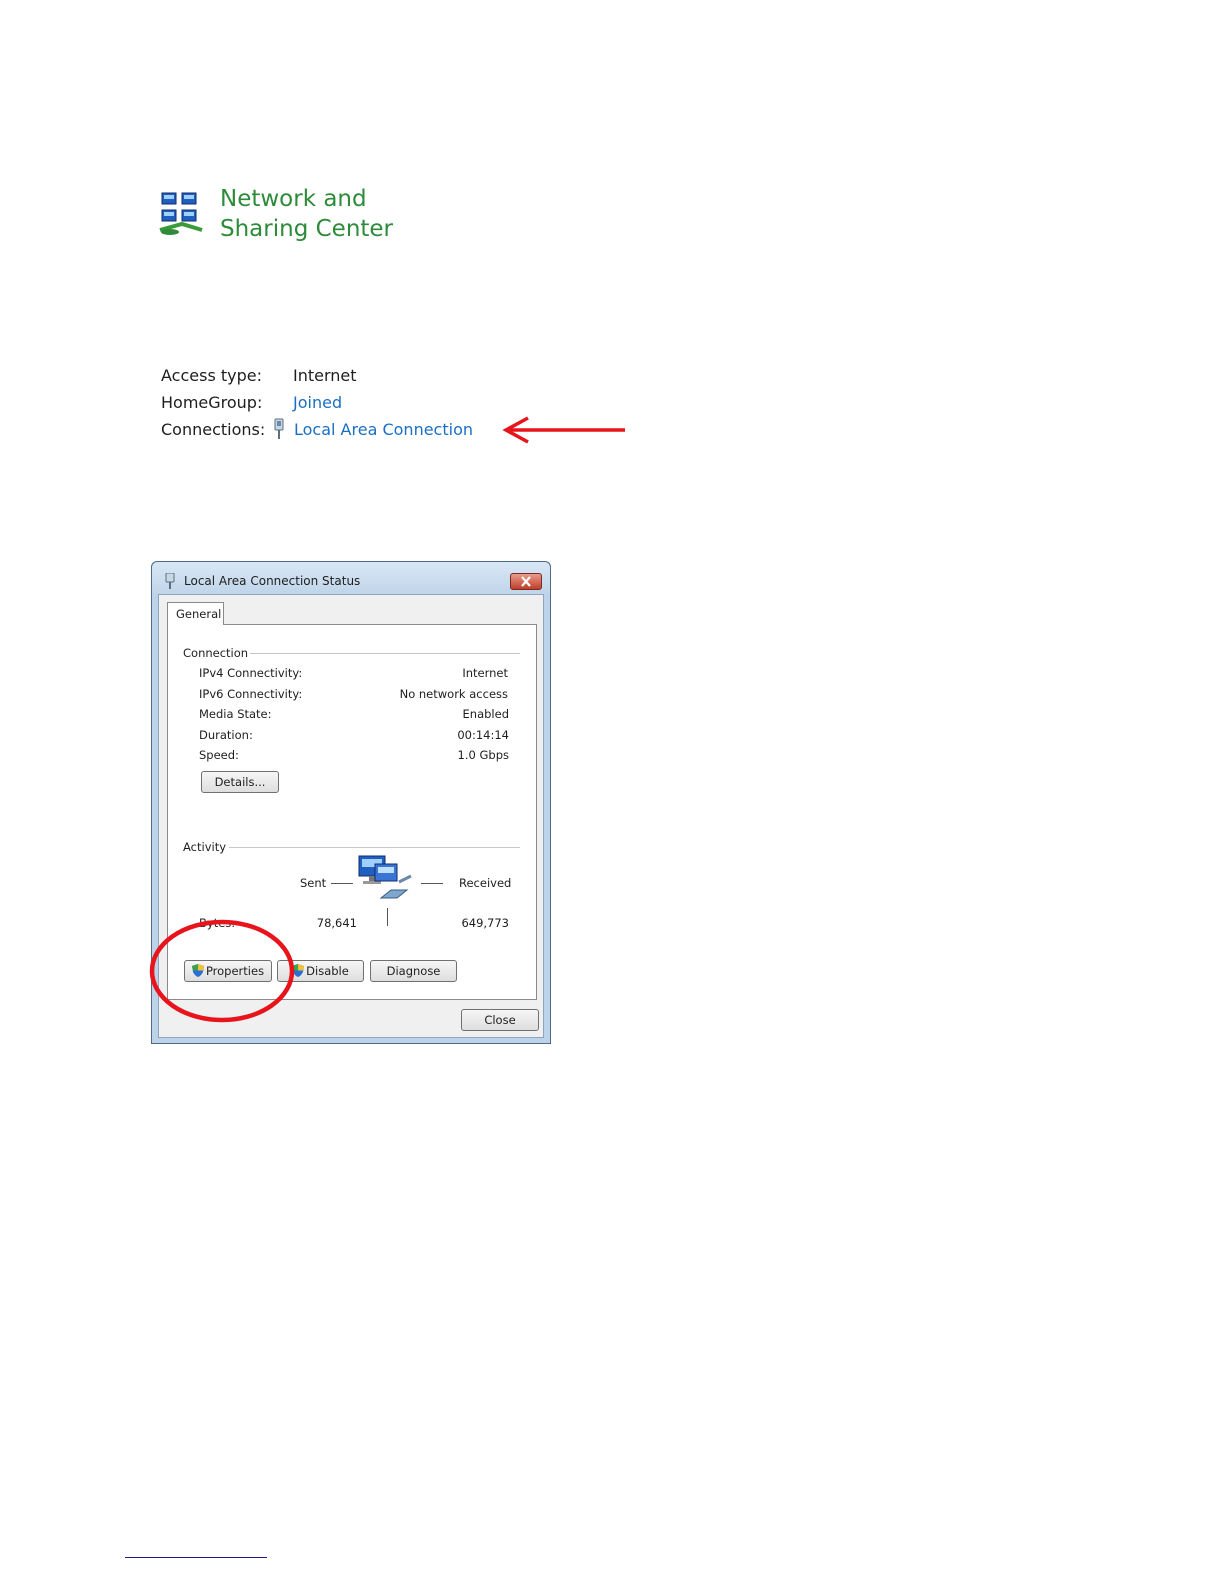  I want to click on ipv6-connectivity-label: IPv6 Connectivity:, so click(251, 694).